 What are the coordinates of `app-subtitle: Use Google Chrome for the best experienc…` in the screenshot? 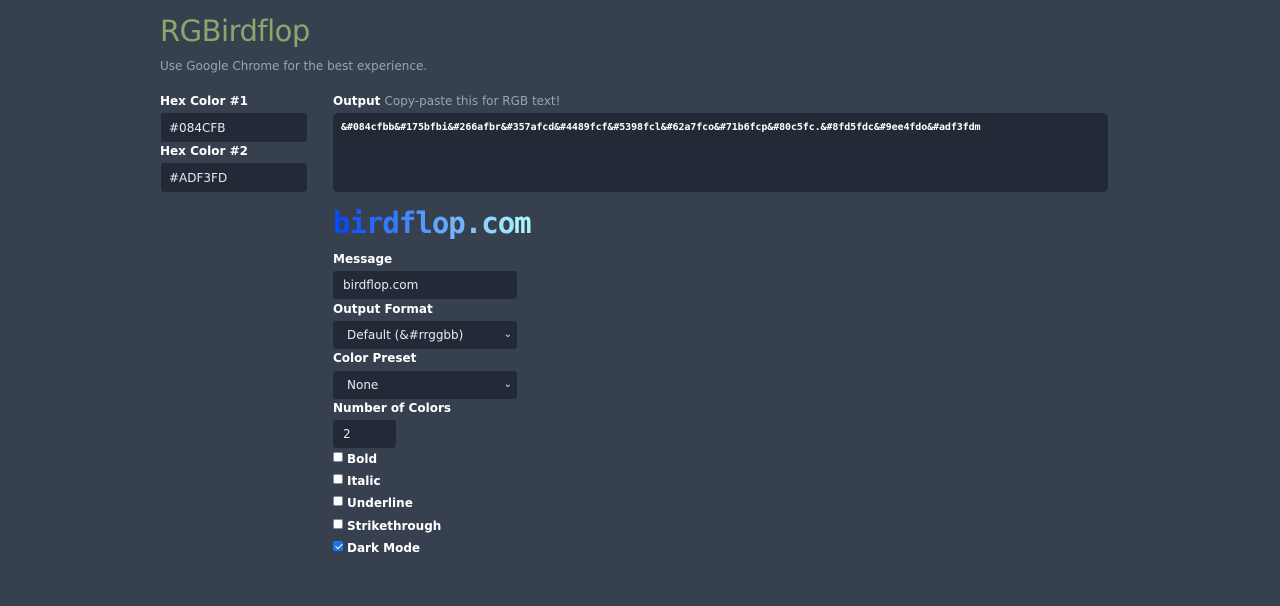 It's located at (294, 66).